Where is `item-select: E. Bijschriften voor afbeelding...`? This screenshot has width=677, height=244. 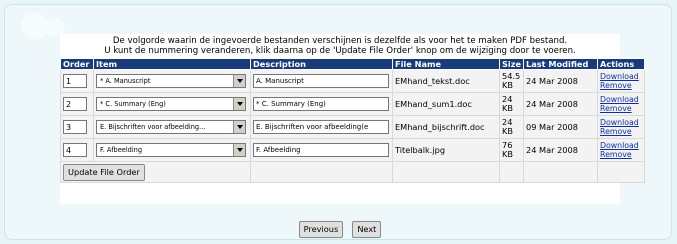 item-select: E. Bijschriften voor afbeelding... is located at coordinates (171, 127).